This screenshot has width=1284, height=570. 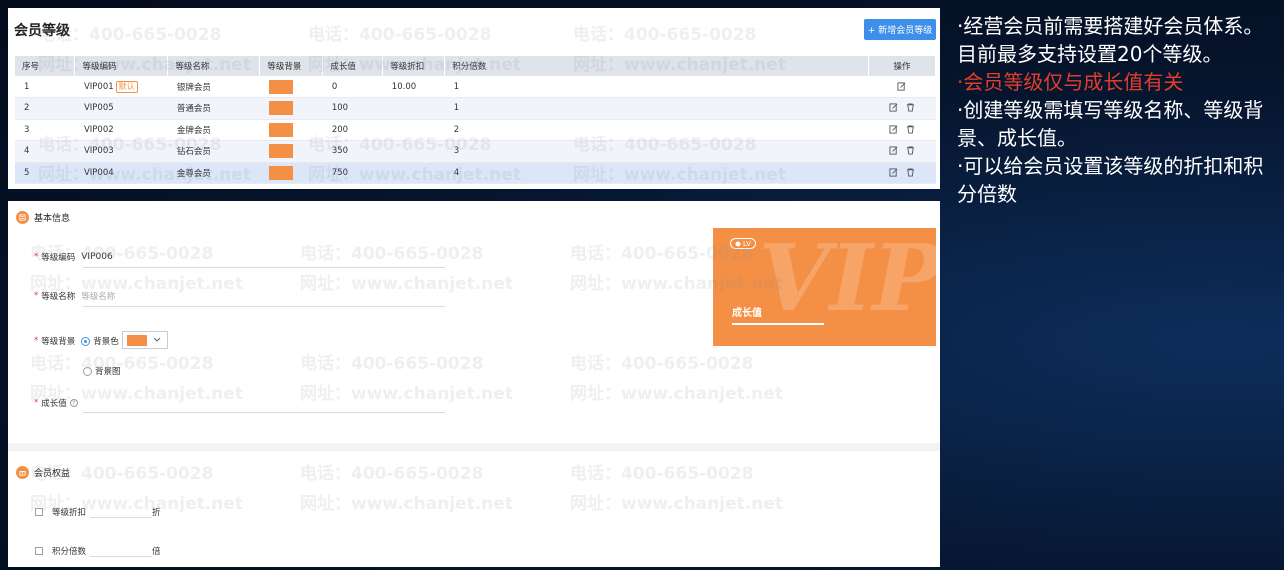 What do you see at coordinates (352, 87) in the screenshot?
I see `cell-growth: 0` at bounding box center [352, 87].